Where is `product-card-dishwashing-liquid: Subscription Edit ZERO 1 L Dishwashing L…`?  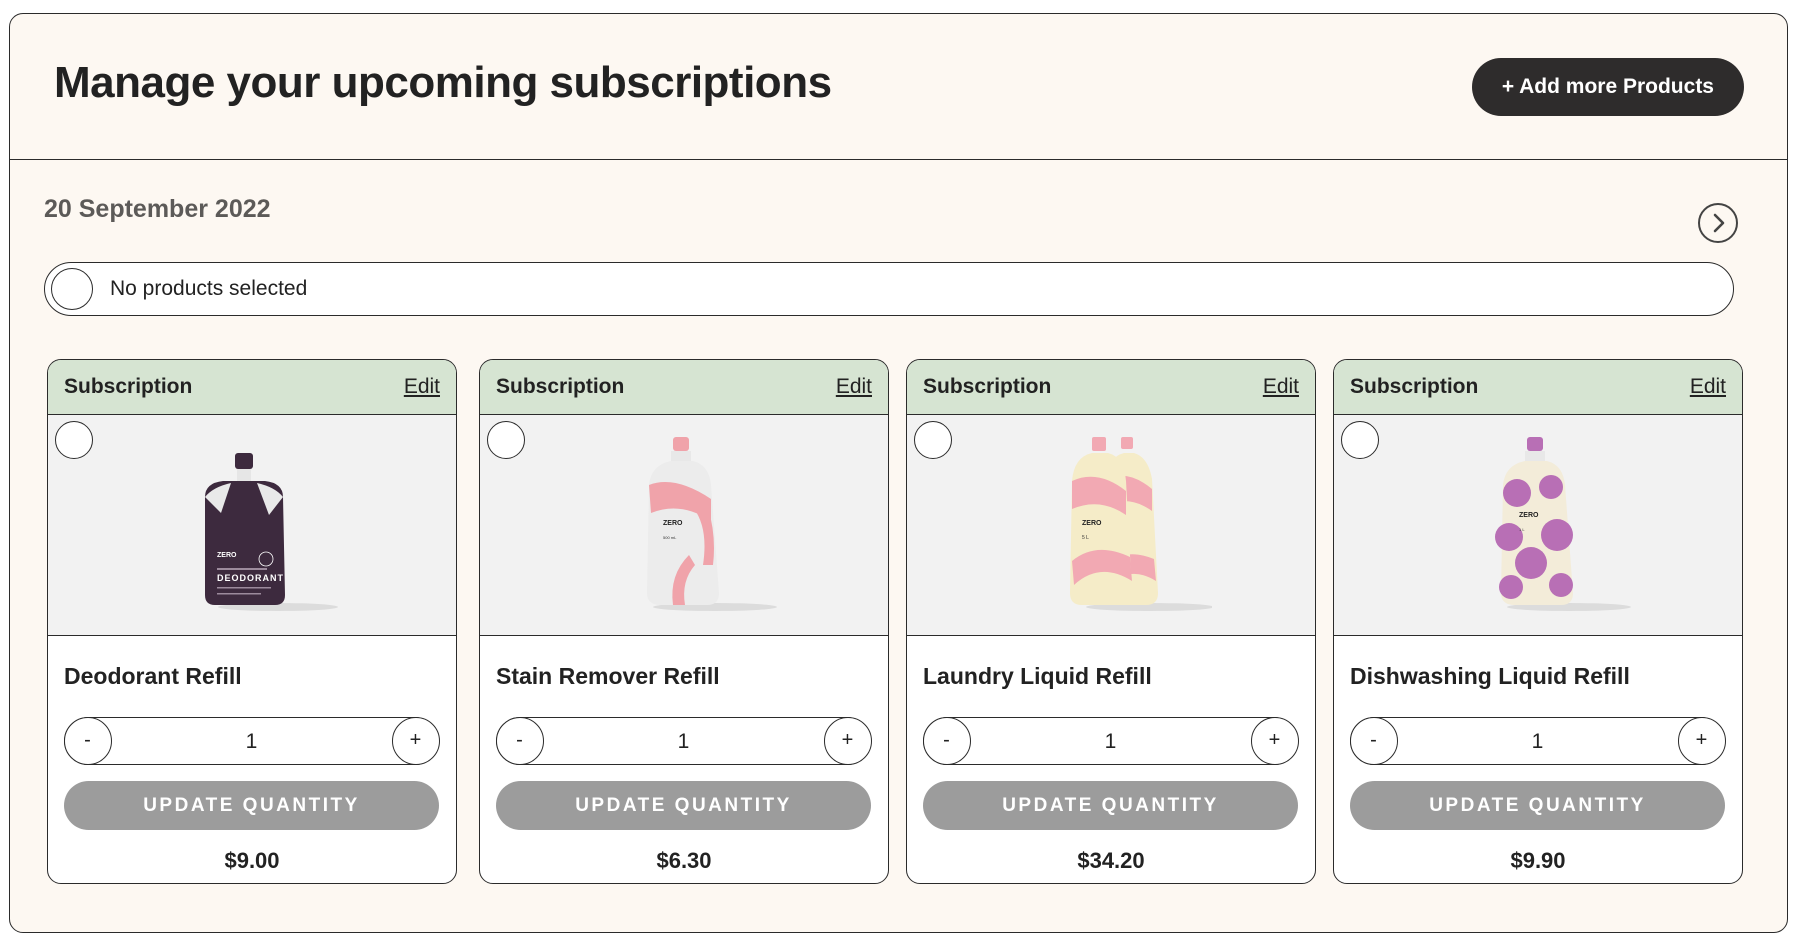 product-card-dishwashing-liquid: Subscription Edit ZERO 1 L Dishwashing L… is located at coordinates (1538, 621).